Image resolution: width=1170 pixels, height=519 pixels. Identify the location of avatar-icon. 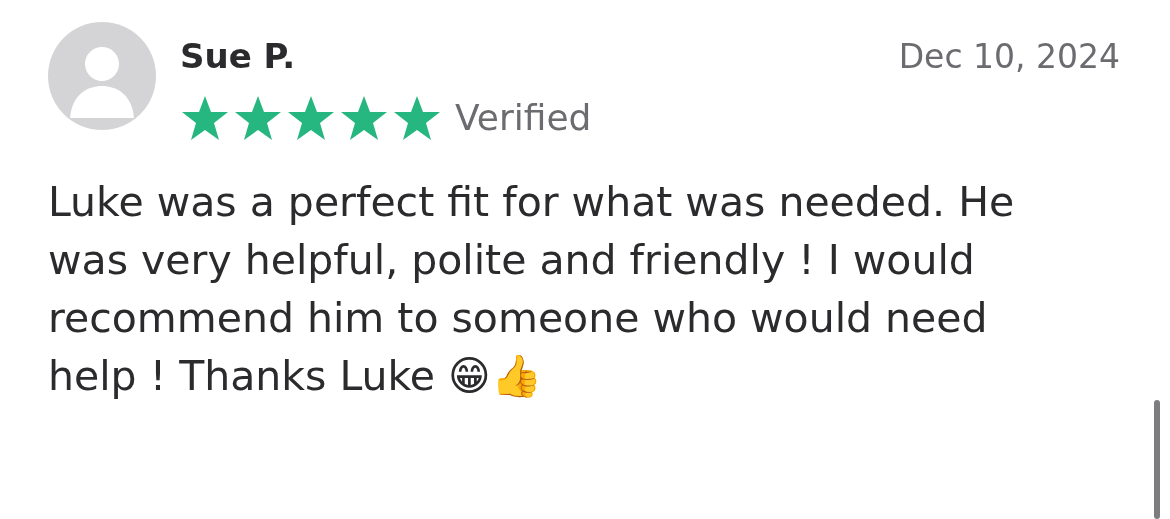
(102, 76).